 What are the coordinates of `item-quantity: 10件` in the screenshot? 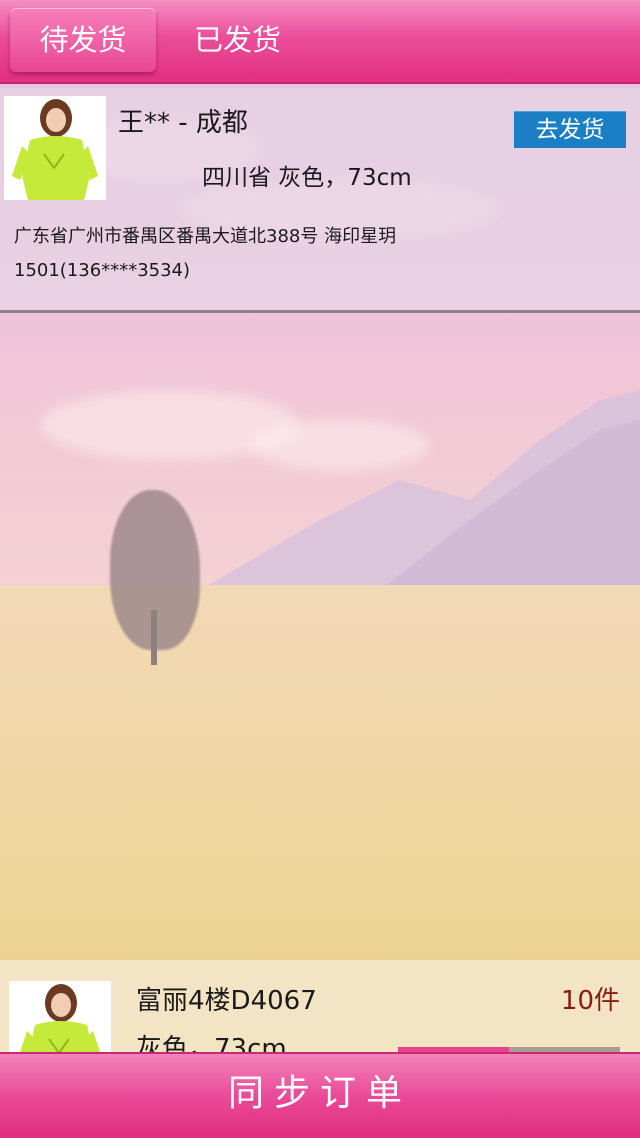 It's located at (590, 1001).